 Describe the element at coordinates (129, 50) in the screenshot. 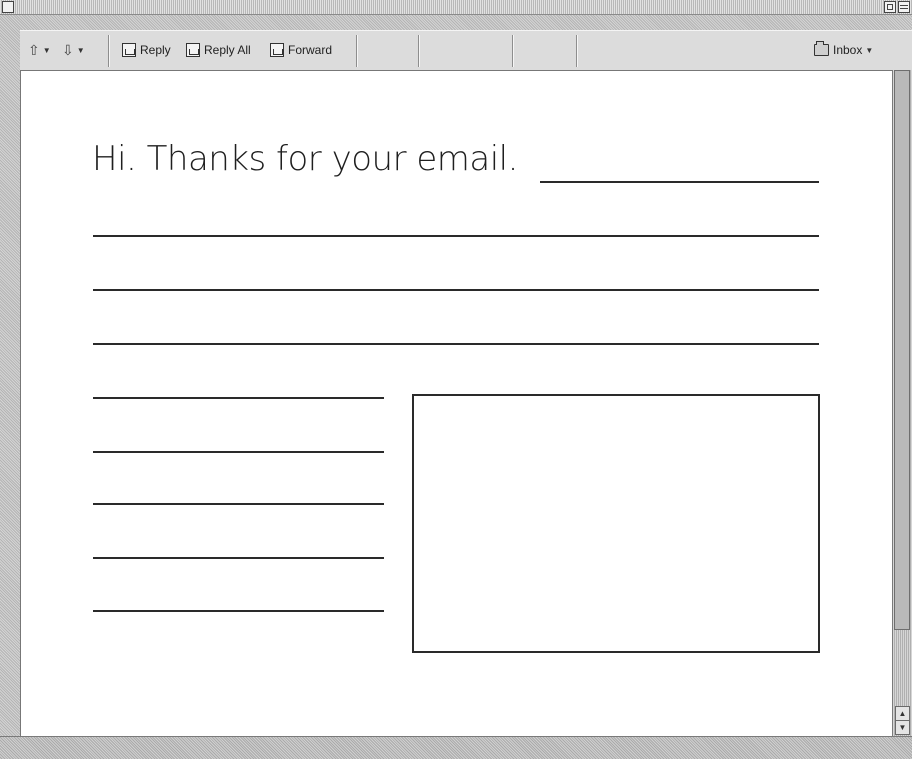

I see `reply-icon` at that location.